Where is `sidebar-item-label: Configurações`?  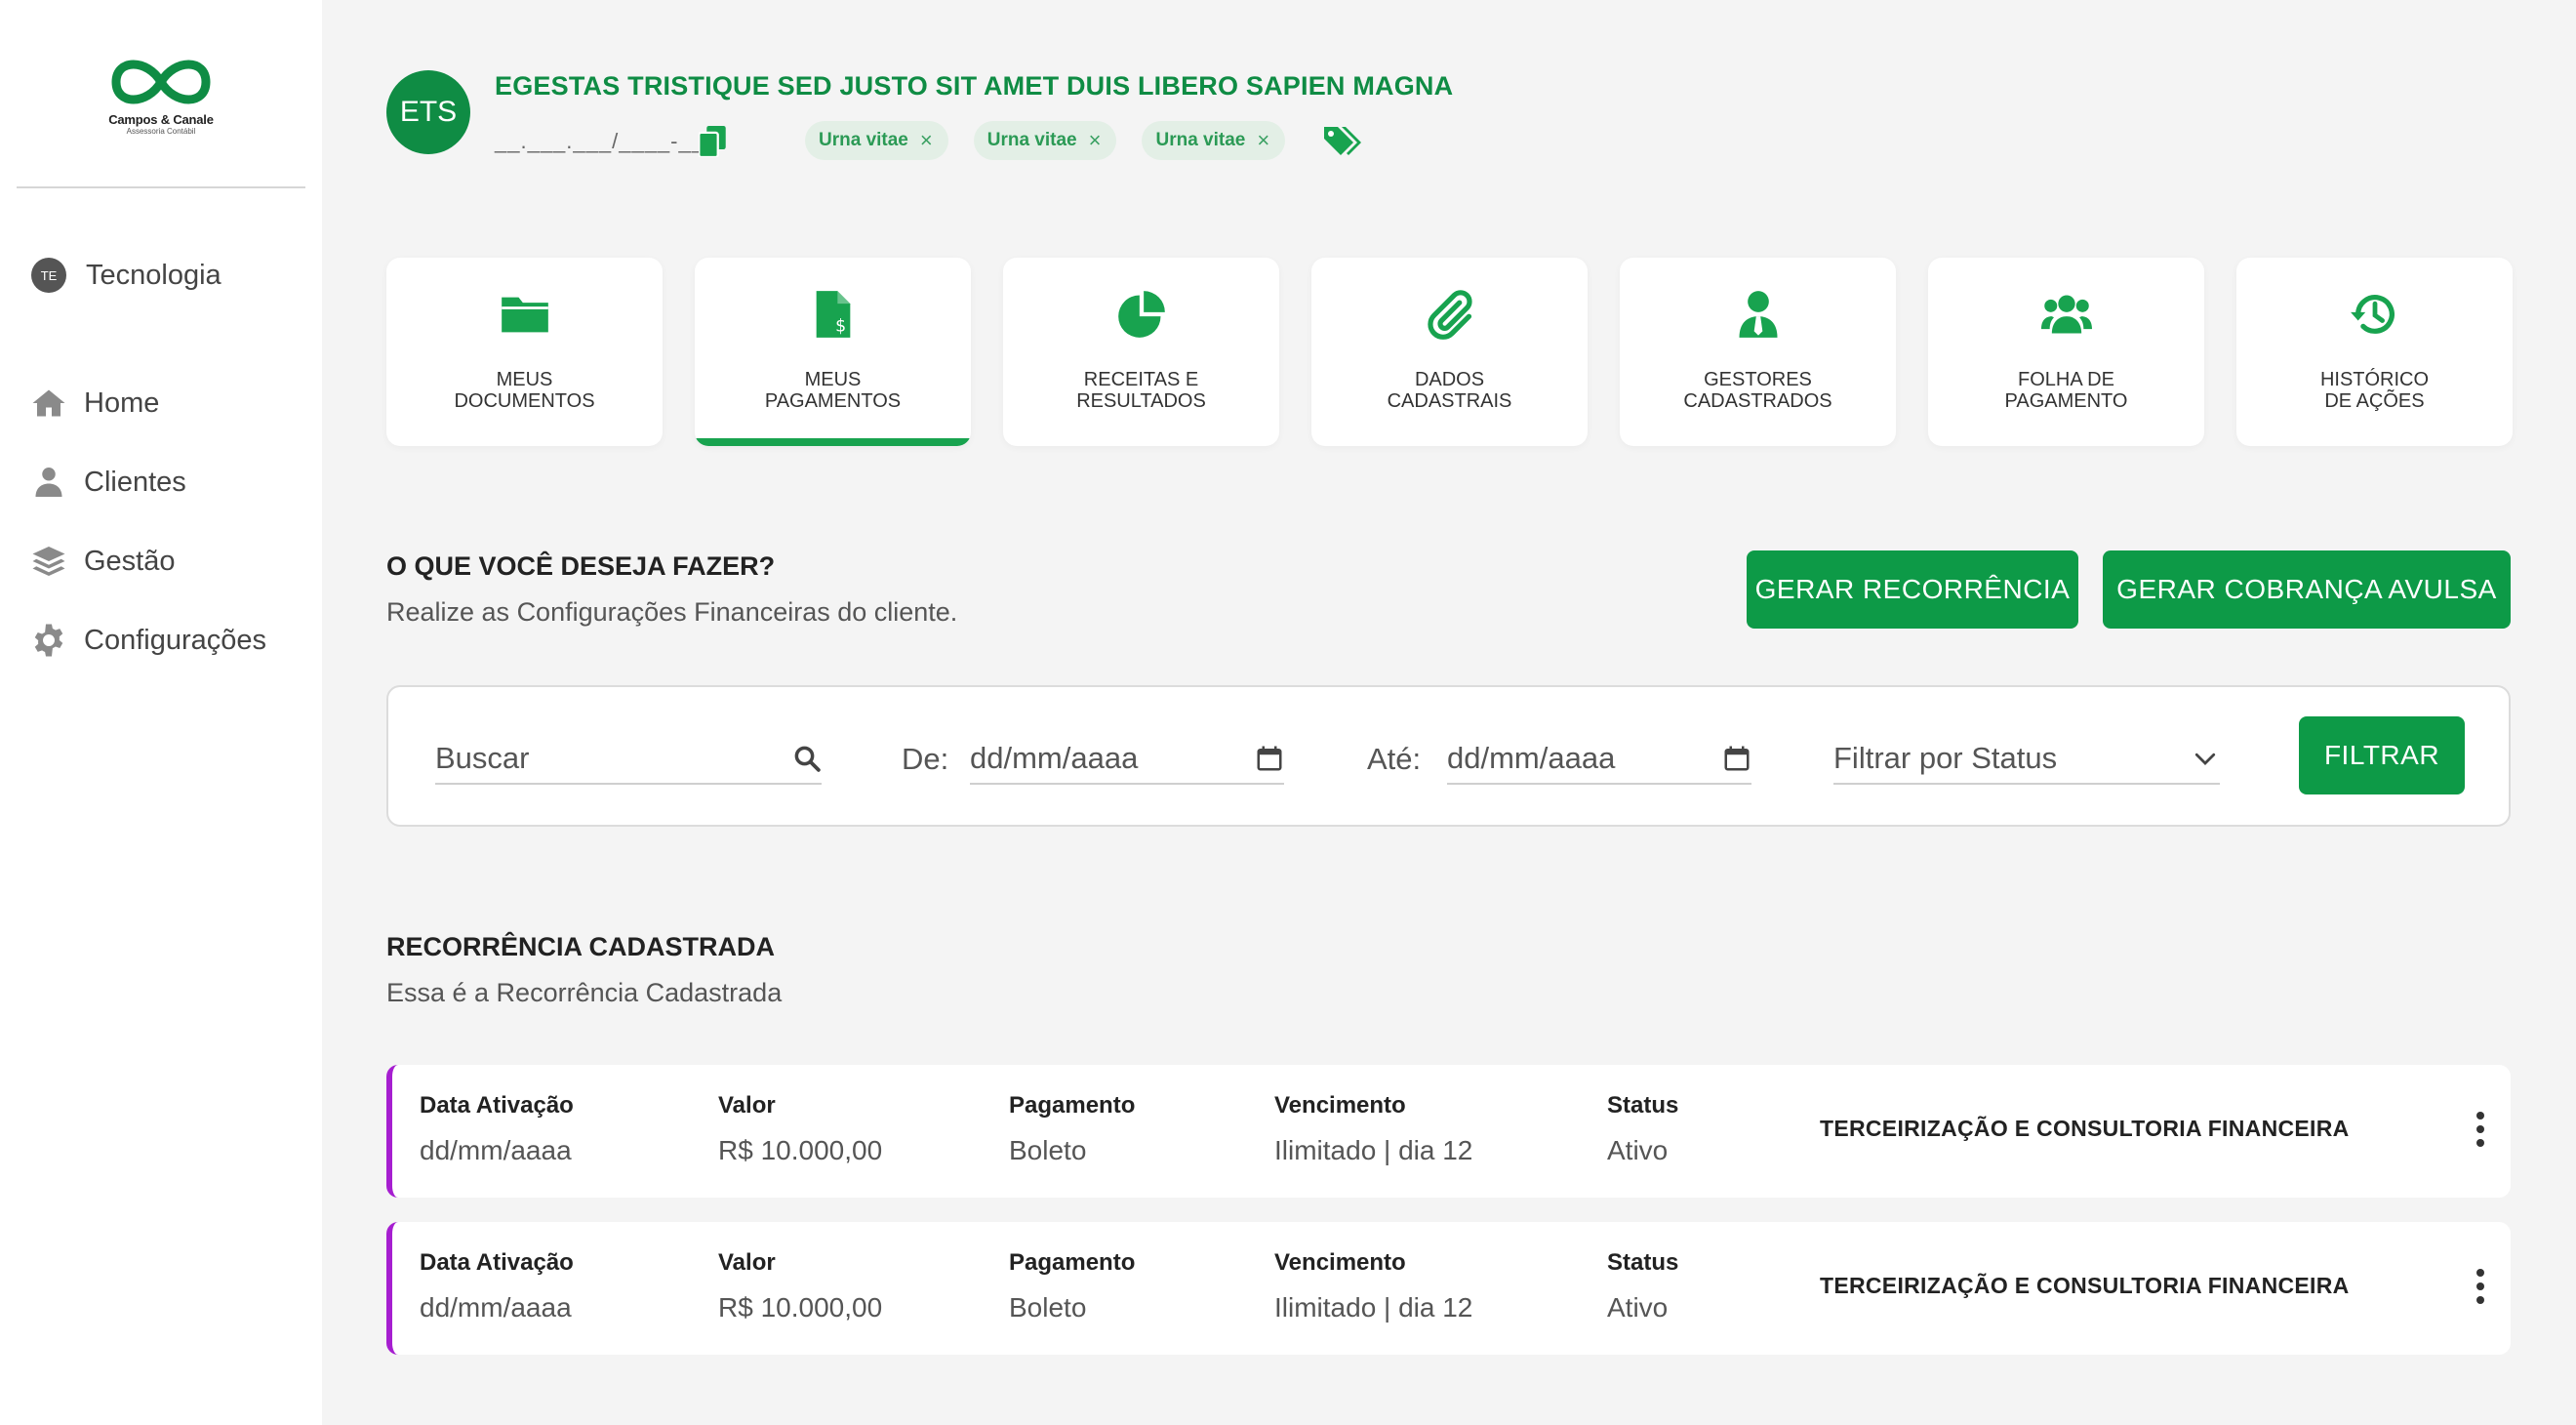 sidebar-item-label: Configurações is located at coordinates (175, 640).